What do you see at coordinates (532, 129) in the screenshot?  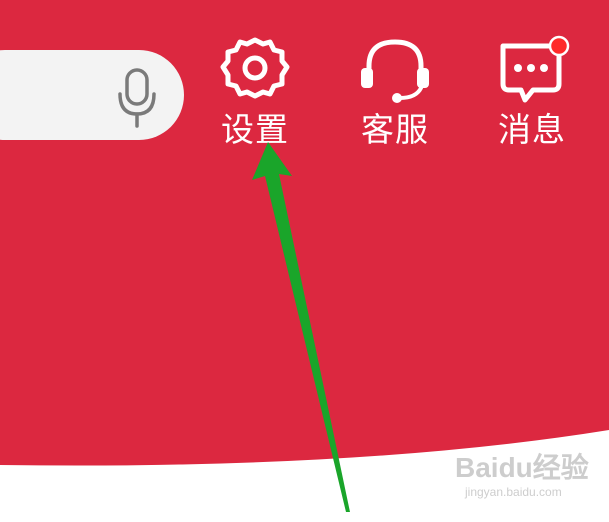 I see `messages-label: 消息` at bounding box center [532, 129].